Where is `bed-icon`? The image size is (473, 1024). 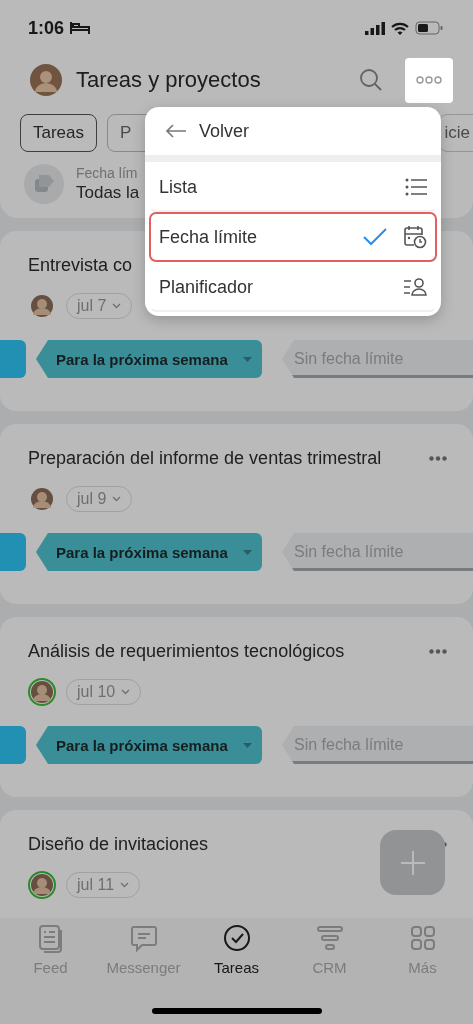
bed-icon is located at coordinates (80, 28).